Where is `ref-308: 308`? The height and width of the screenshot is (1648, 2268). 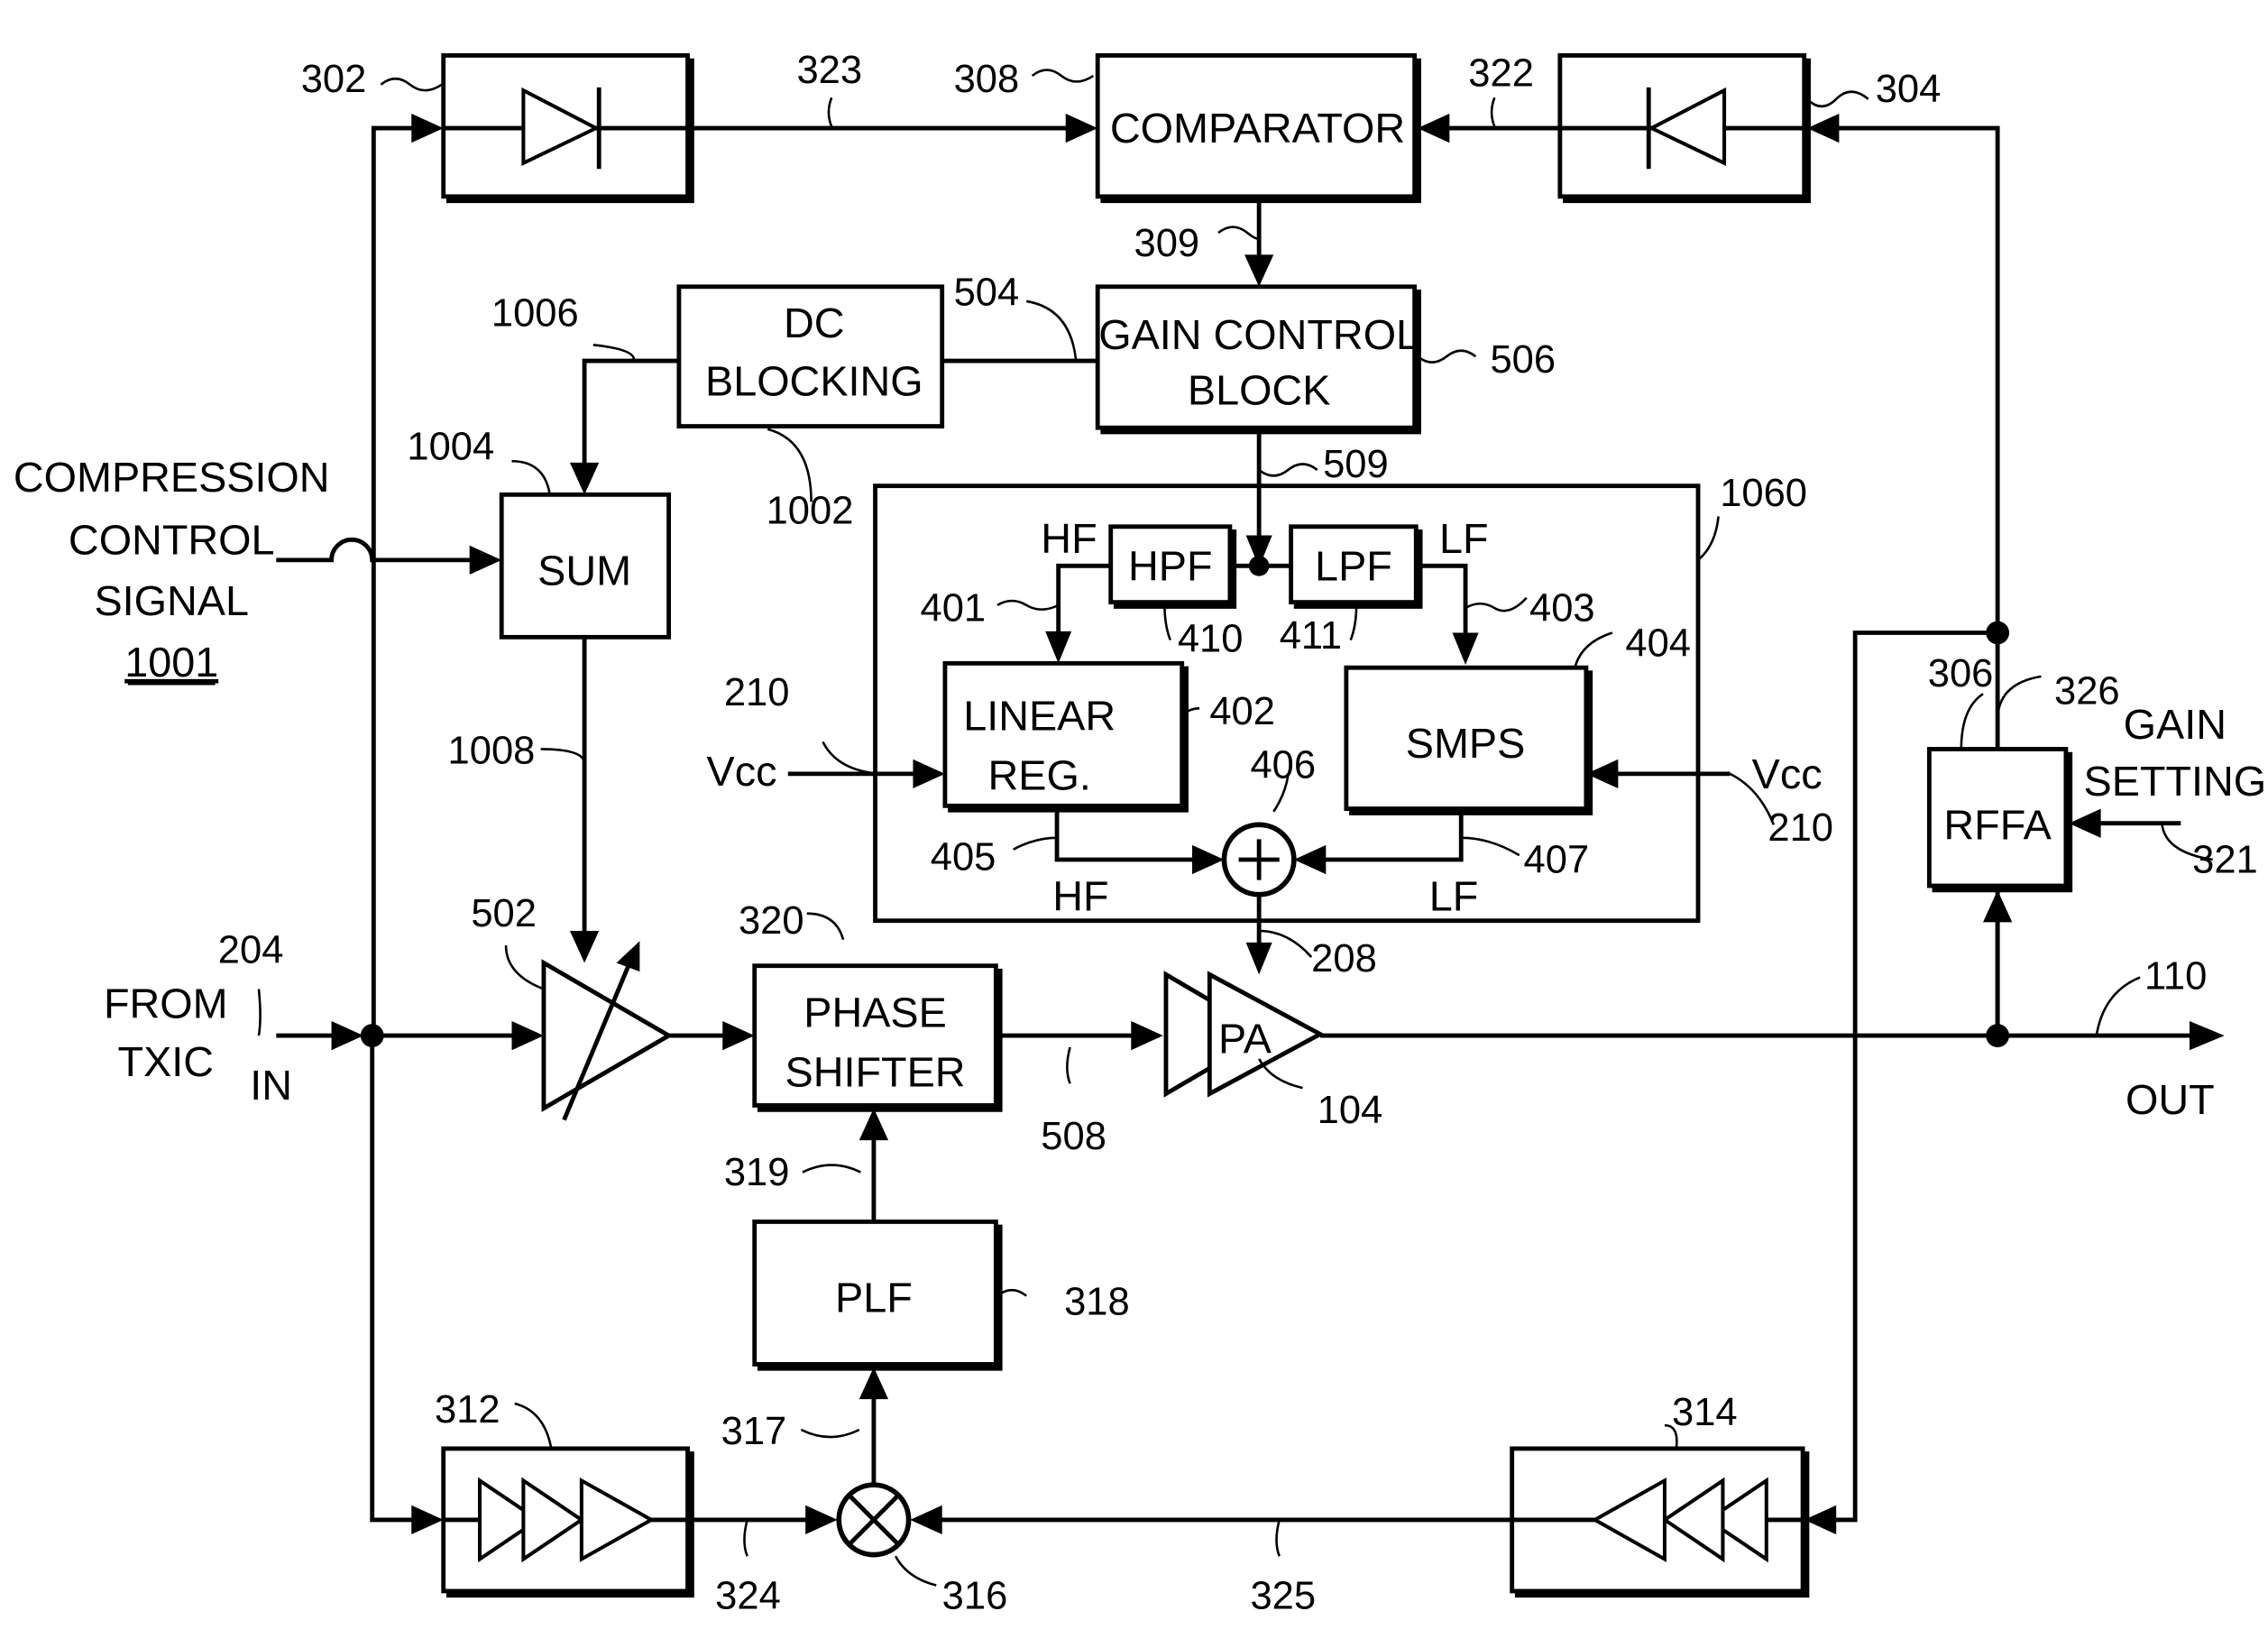 ref-308: 308 is located at coordinates (987, 80).